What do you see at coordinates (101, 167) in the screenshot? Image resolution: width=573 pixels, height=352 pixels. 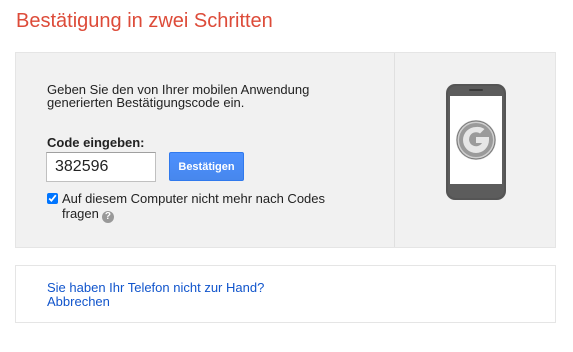 I see `code-input` at bounding box center [101, 167].